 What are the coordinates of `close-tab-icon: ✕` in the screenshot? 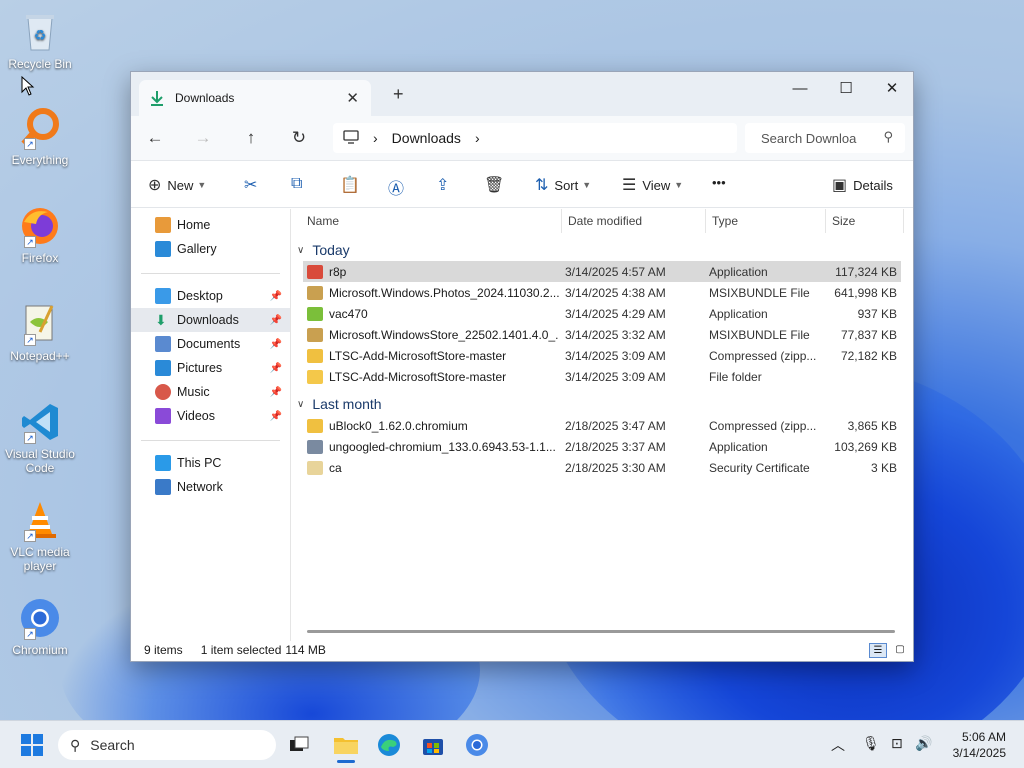 It's located at (352, 98).